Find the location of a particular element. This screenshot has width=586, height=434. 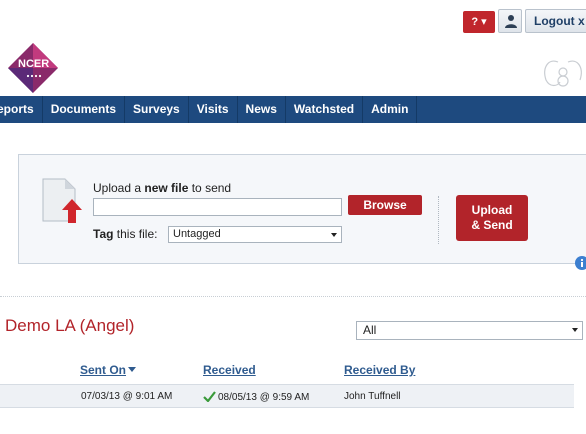

nav-item-visits: Visits is located at coordinates (213, 109).